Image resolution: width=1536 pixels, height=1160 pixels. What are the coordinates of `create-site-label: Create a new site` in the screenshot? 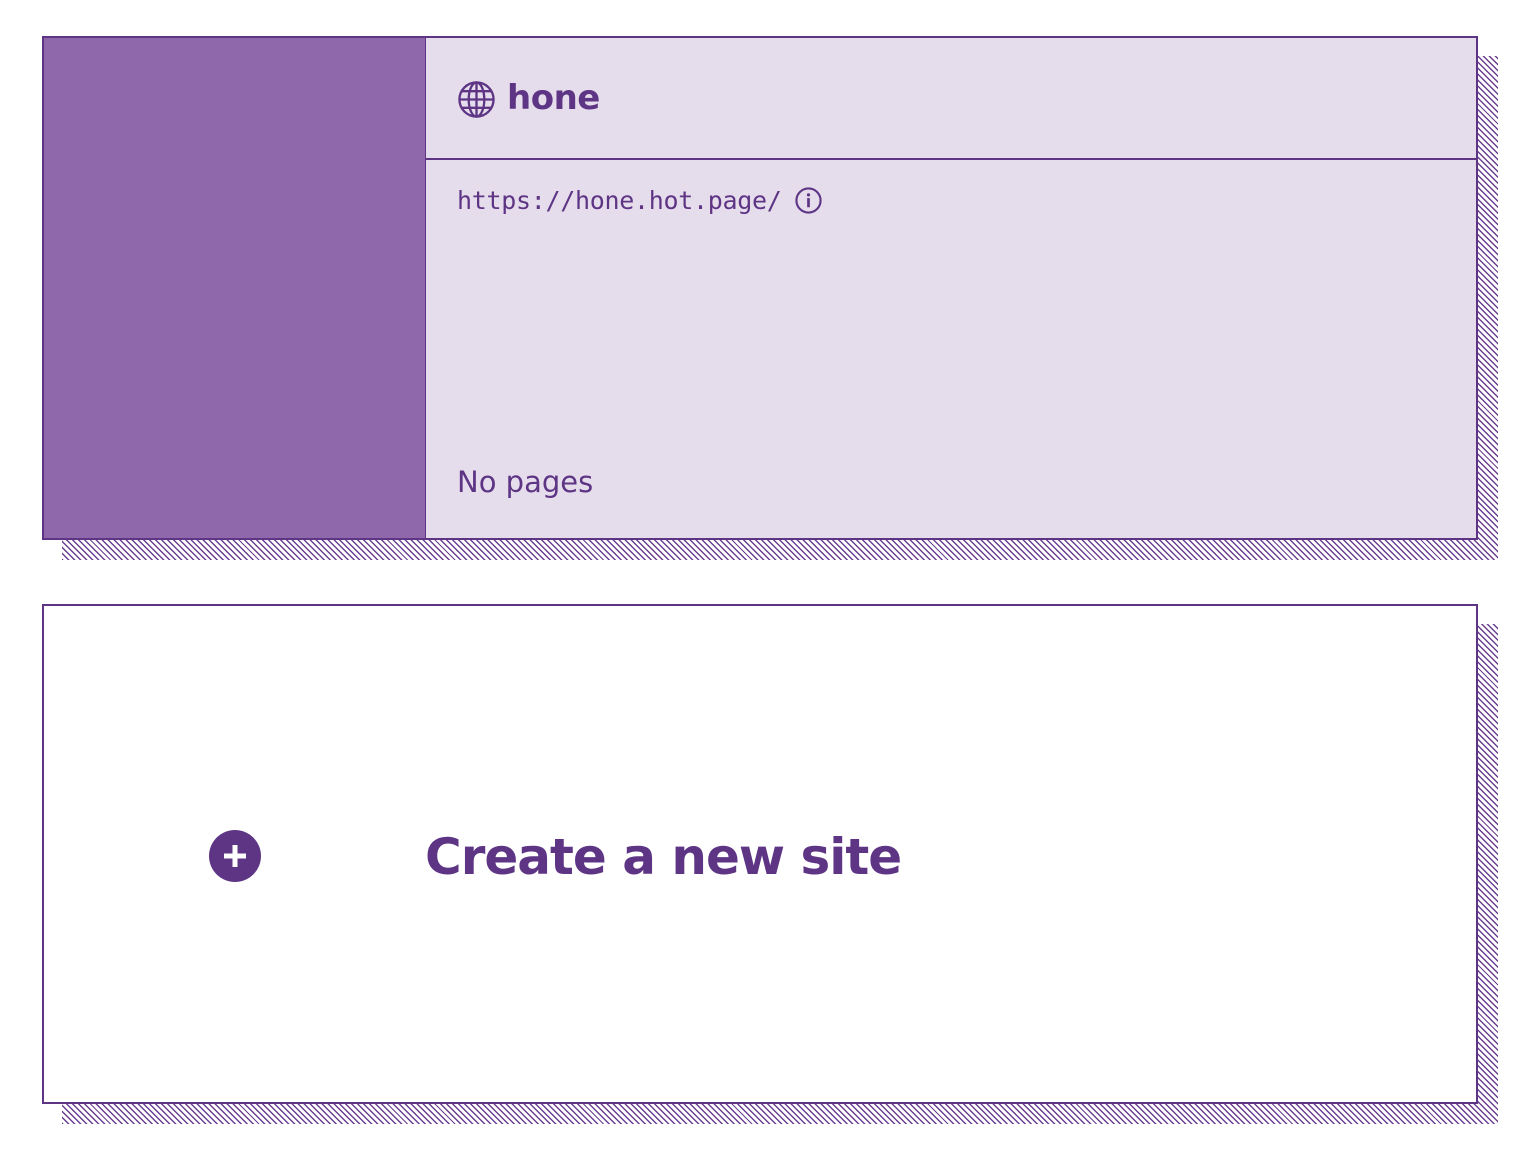 It's located at (663, 857).